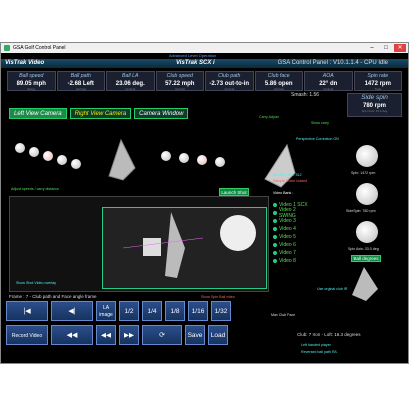 The height and width of the screenshot is (409, 409). I want to click on video-bank-item-label: Video 4, so click(287, 229).